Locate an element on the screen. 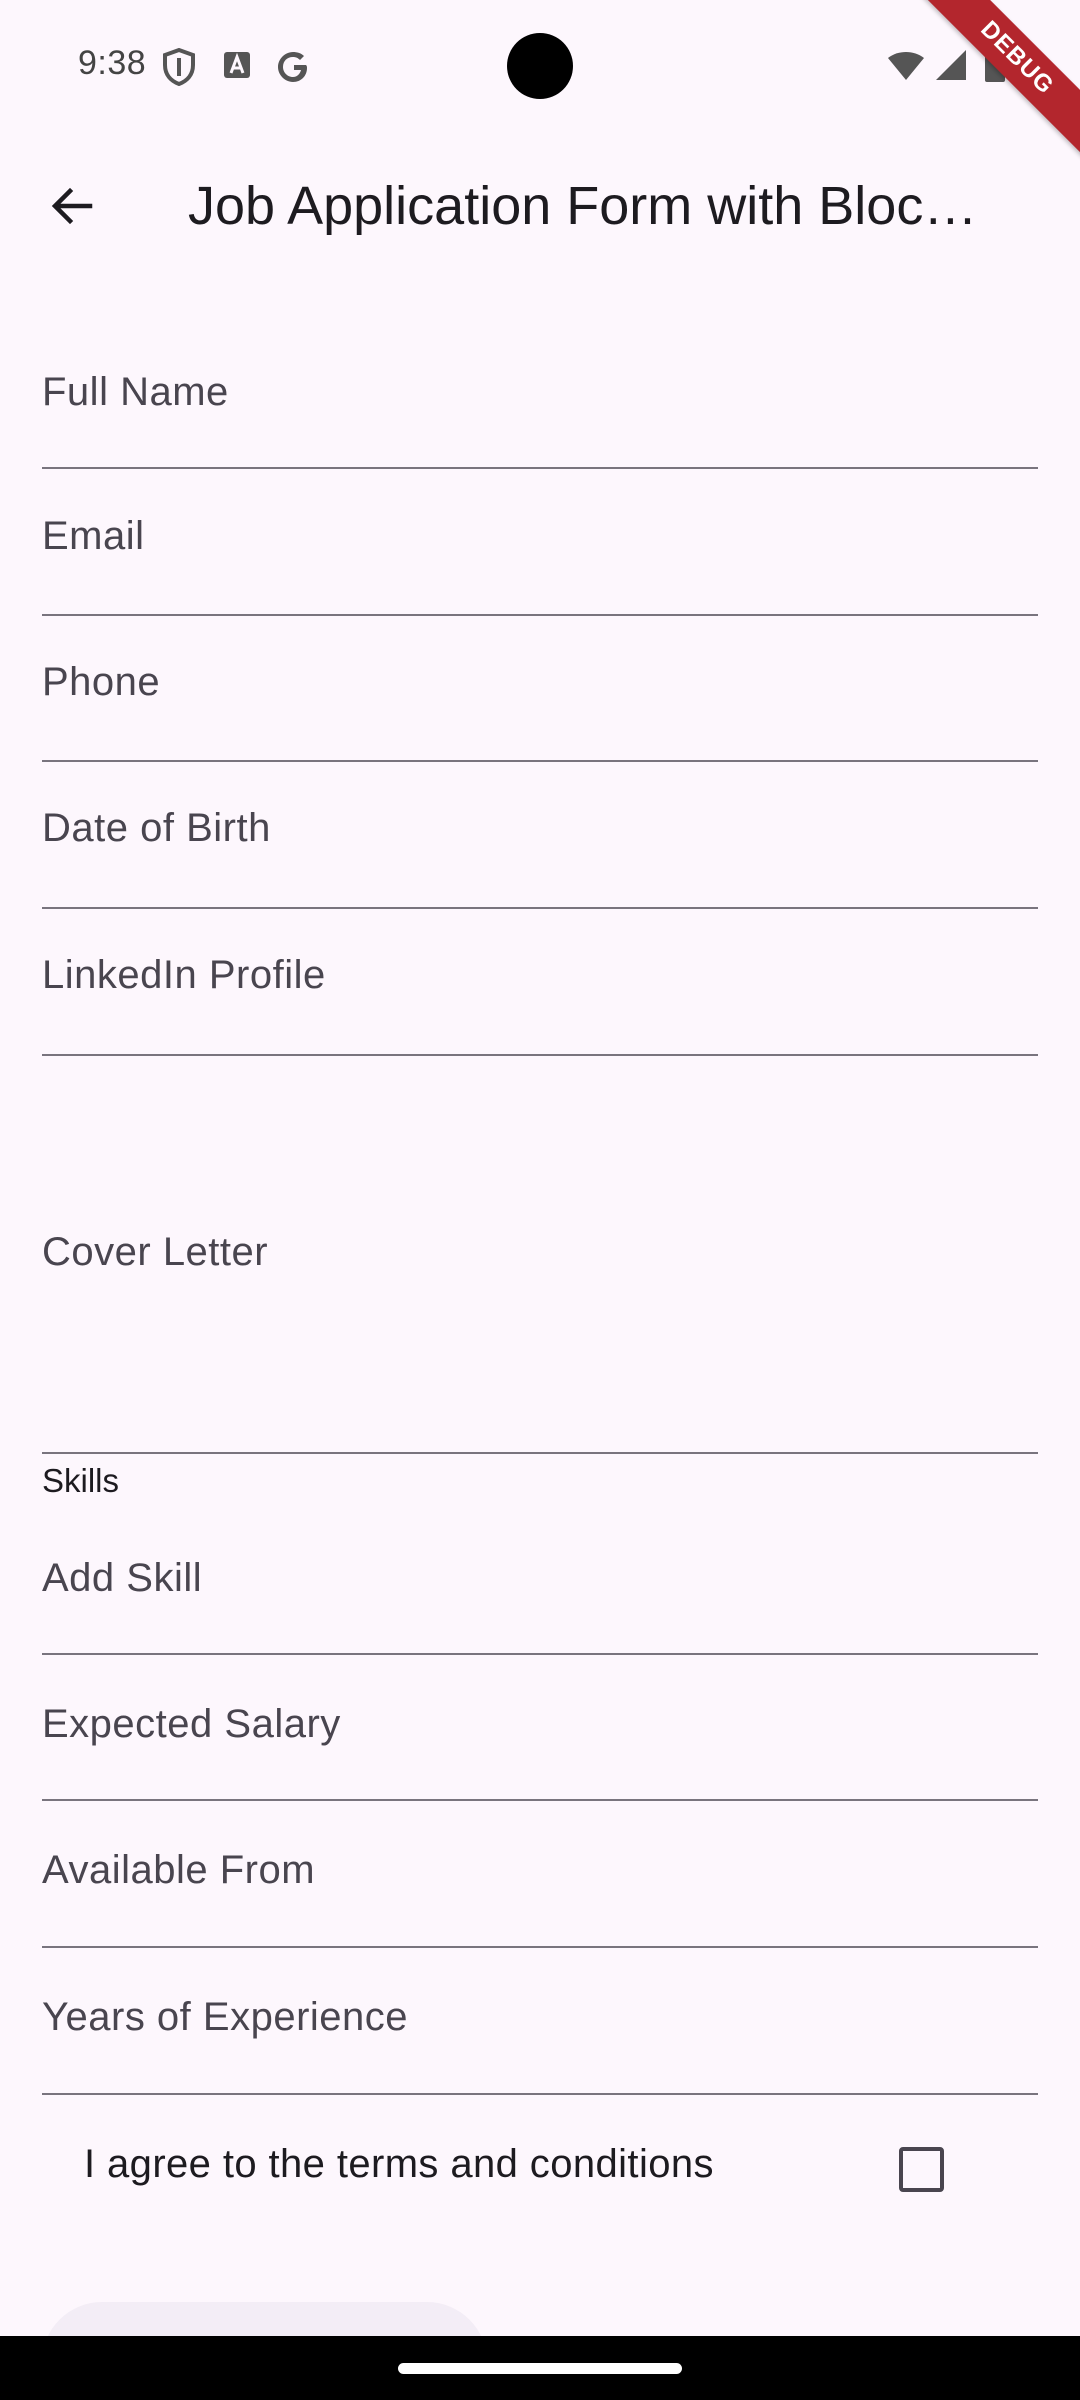 The height and width of the screenshot is (2400, 1080). expected-salary-field: Expected Salary is located at coordinates (540, 1731).